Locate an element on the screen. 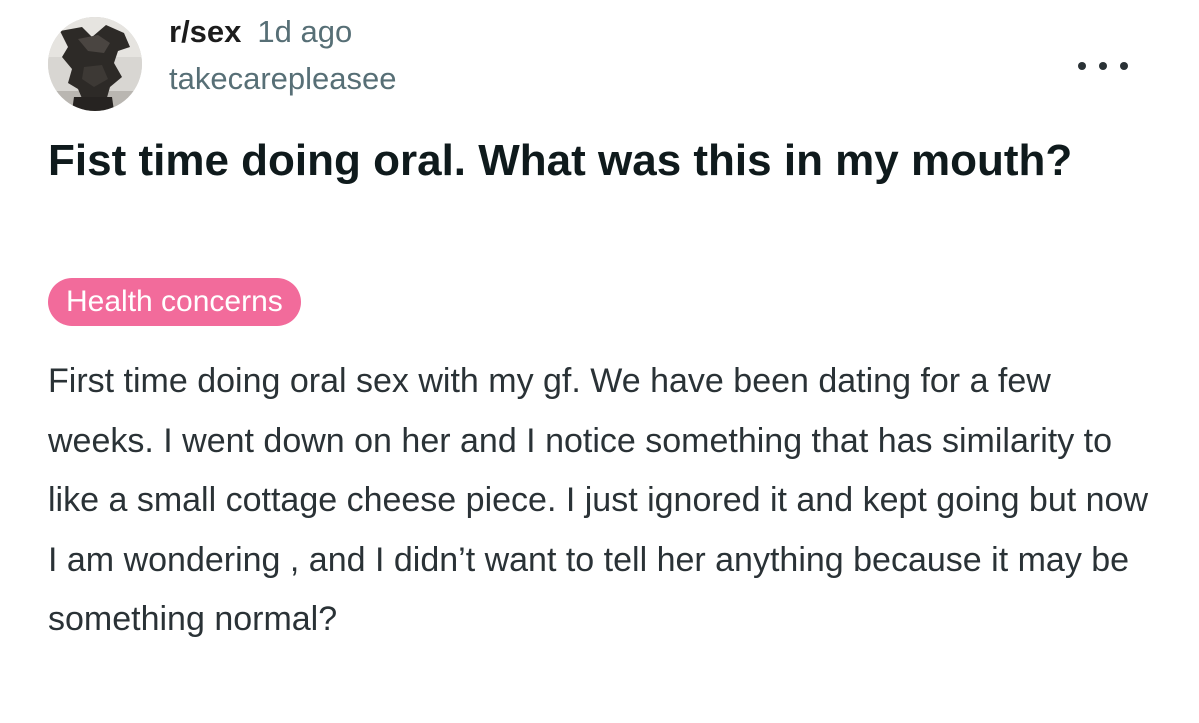 The image size is (1199, 723). post-header: r/sex 1d ago takecarepleasee is located at coordinates (608, 62).